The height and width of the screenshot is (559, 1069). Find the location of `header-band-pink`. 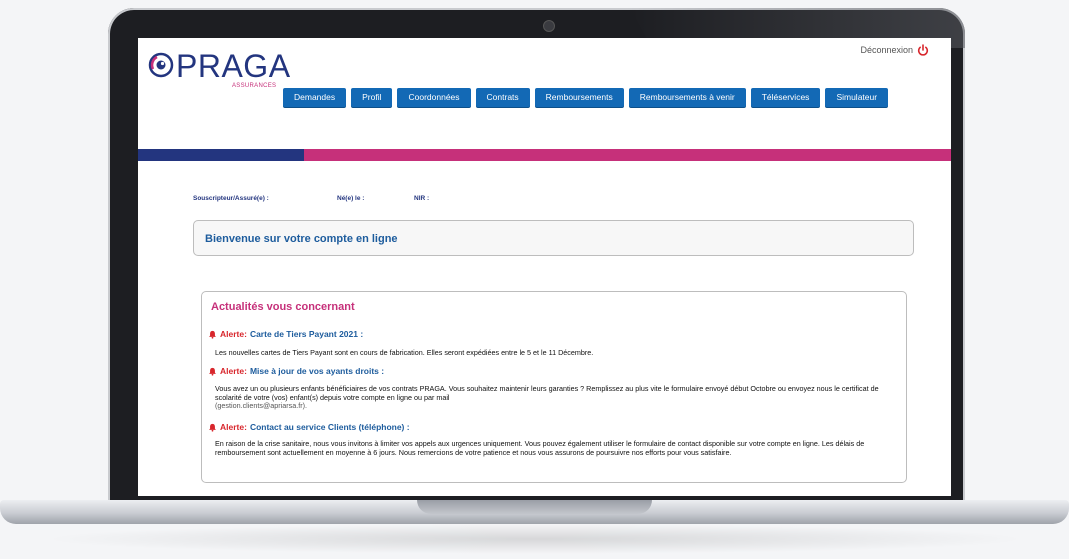

header-band-pink is located at coordinates (627, 155).